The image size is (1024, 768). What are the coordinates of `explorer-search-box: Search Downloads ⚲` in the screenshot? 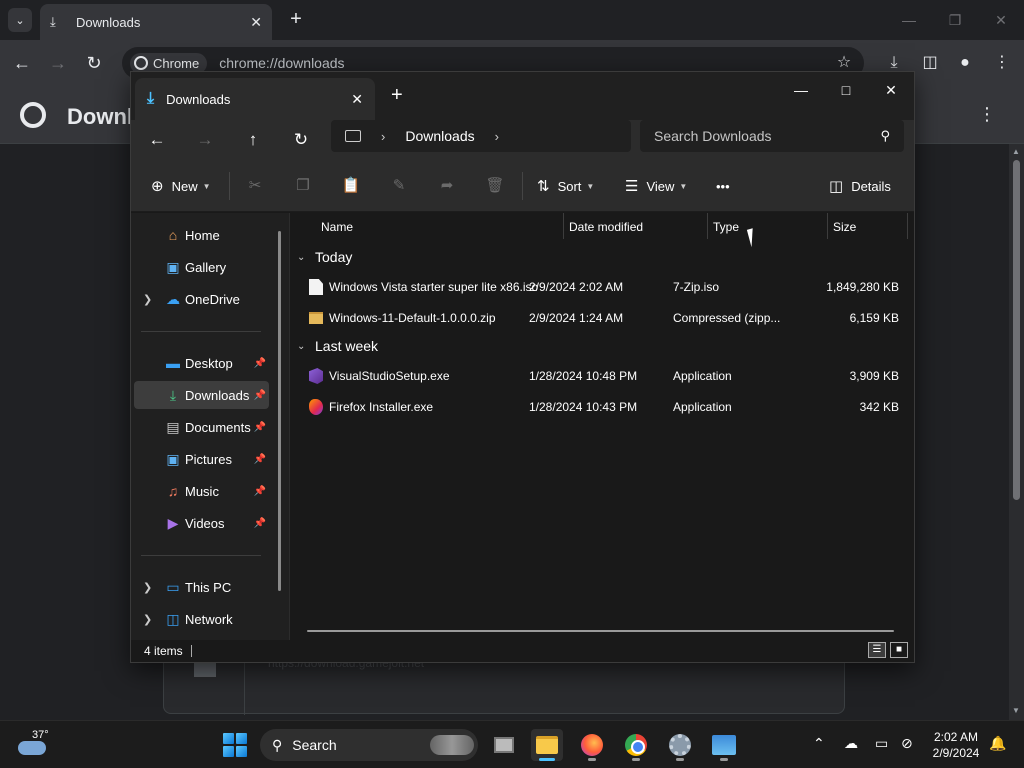 It's located at (772, 136).